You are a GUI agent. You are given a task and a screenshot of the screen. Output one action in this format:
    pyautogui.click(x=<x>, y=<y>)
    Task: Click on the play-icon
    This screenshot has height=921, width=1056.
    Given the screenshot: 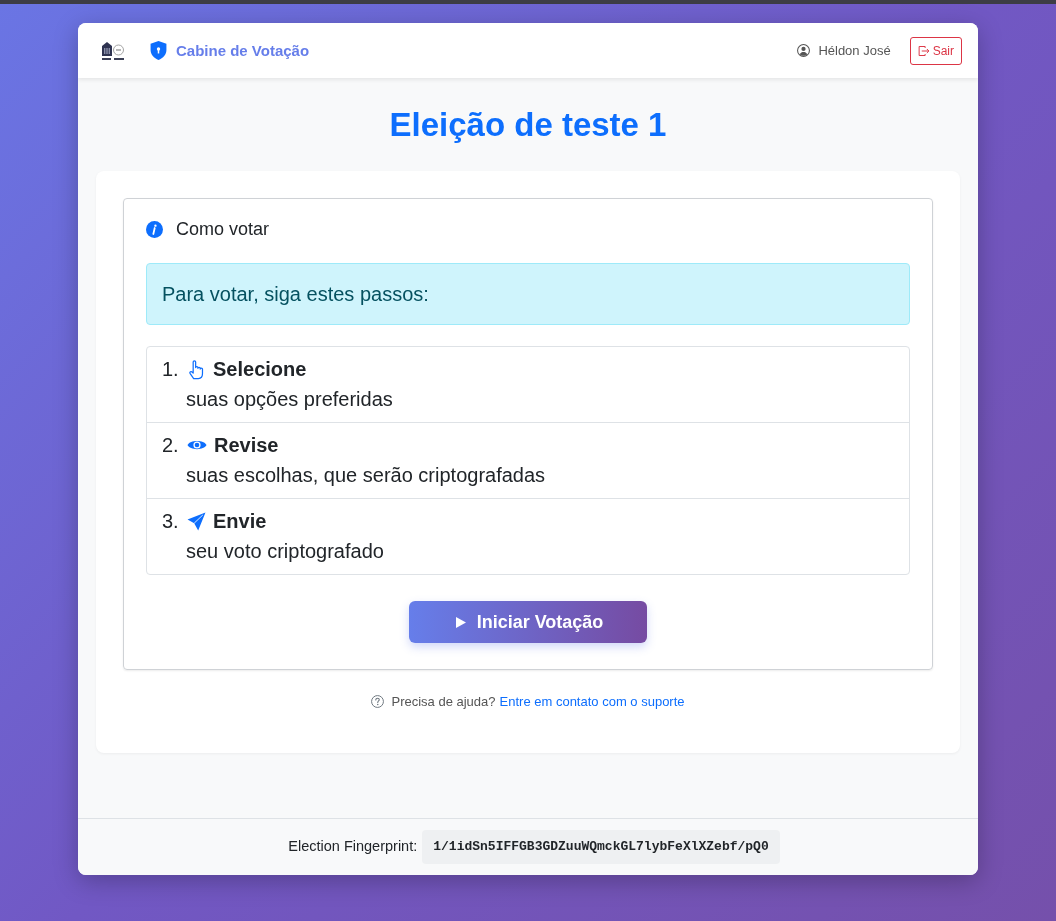 What is the action you would take?
    pyautogui.click(x=460, y=622)
    